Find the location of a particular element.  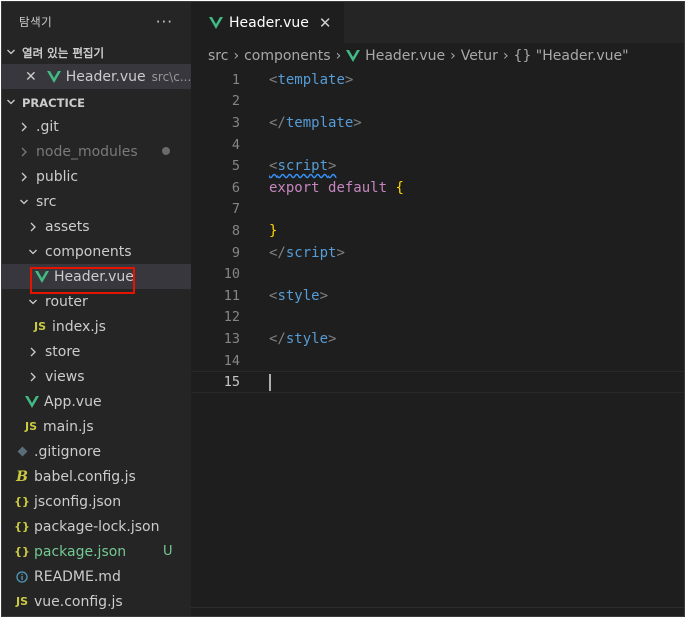

tree-item-label: index.js is located at coordinates (79, 326).